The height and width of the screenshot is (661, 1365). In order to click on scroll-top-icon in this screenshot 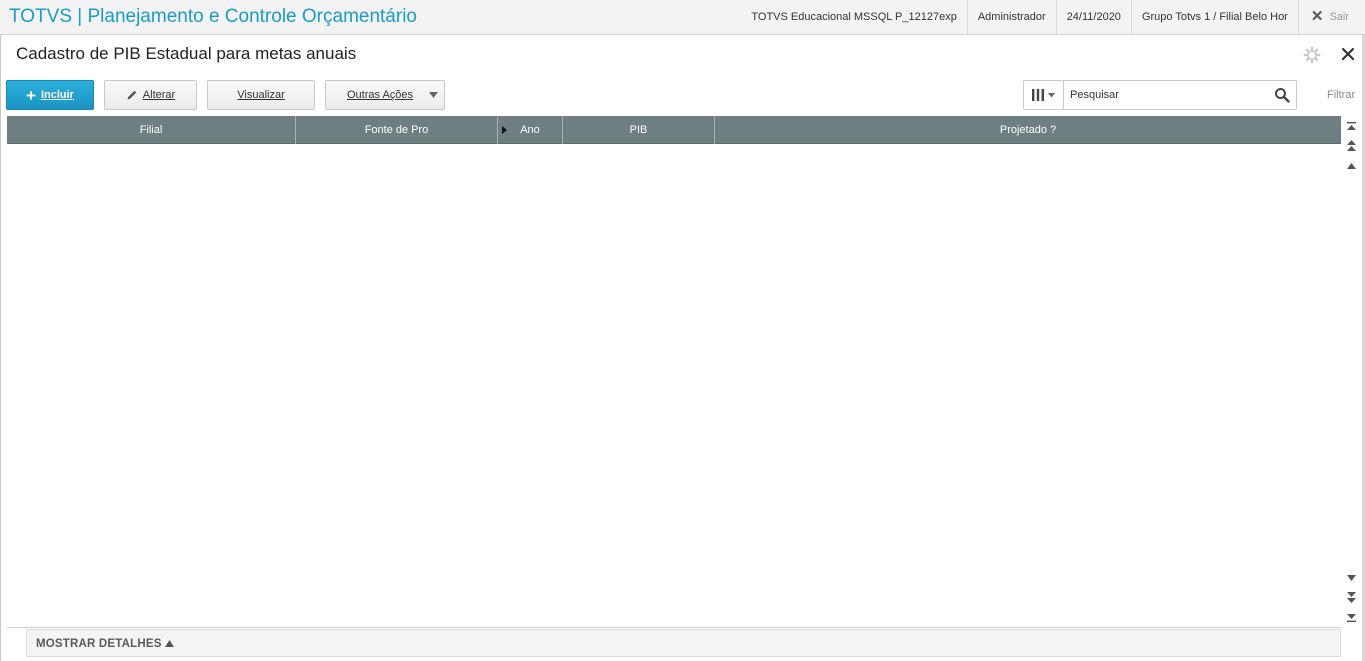, I will do `click(1351, 126)`.